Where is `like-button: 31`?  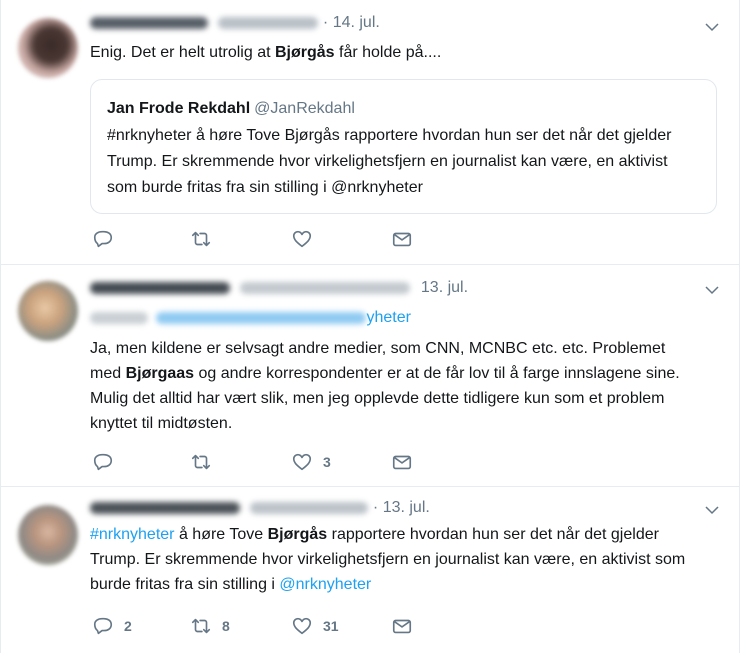
like-button: 31 is located at coordinates (315, 626).